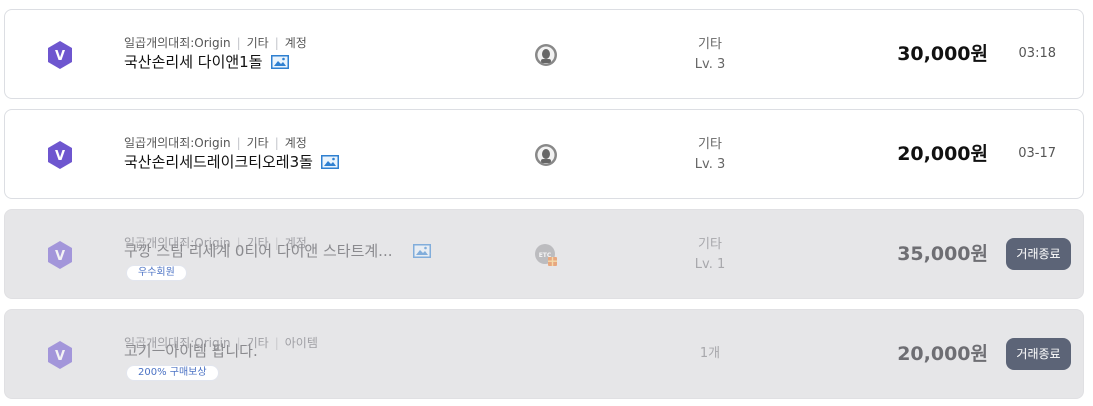 This screenshot has width=1093, height=406. I want to click on etc-gift-icon: ETC, so click(546, 255).